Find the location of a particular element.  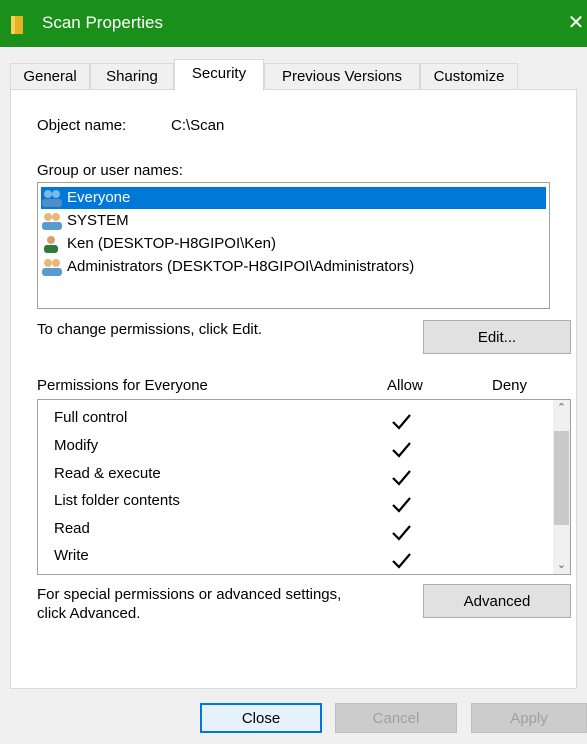

close-button: Close is located at coordinates (261, 718).